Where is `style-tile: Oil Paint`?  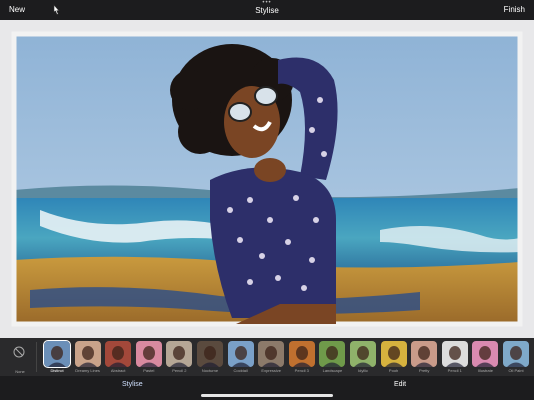 style-tile: Oil Paint is located at coordinates (516, 357).